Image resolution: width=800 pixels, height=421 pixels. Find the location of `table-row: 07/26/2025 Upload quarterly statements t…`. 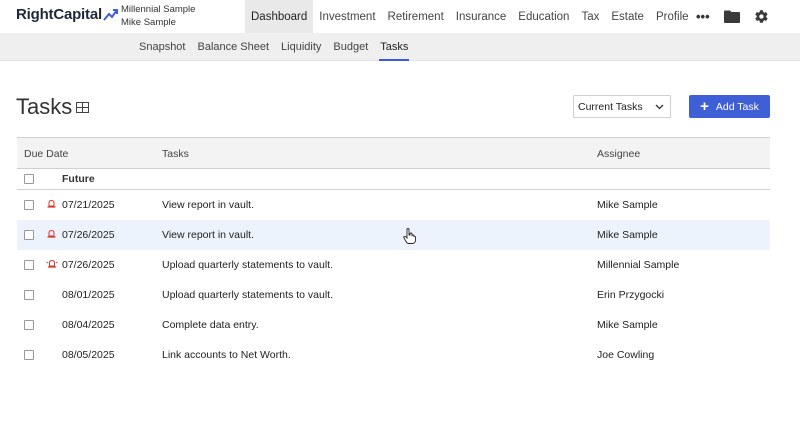

table-row: 07/26/2025 Upload quarterly statements t… is located at coordinates (393, 265).